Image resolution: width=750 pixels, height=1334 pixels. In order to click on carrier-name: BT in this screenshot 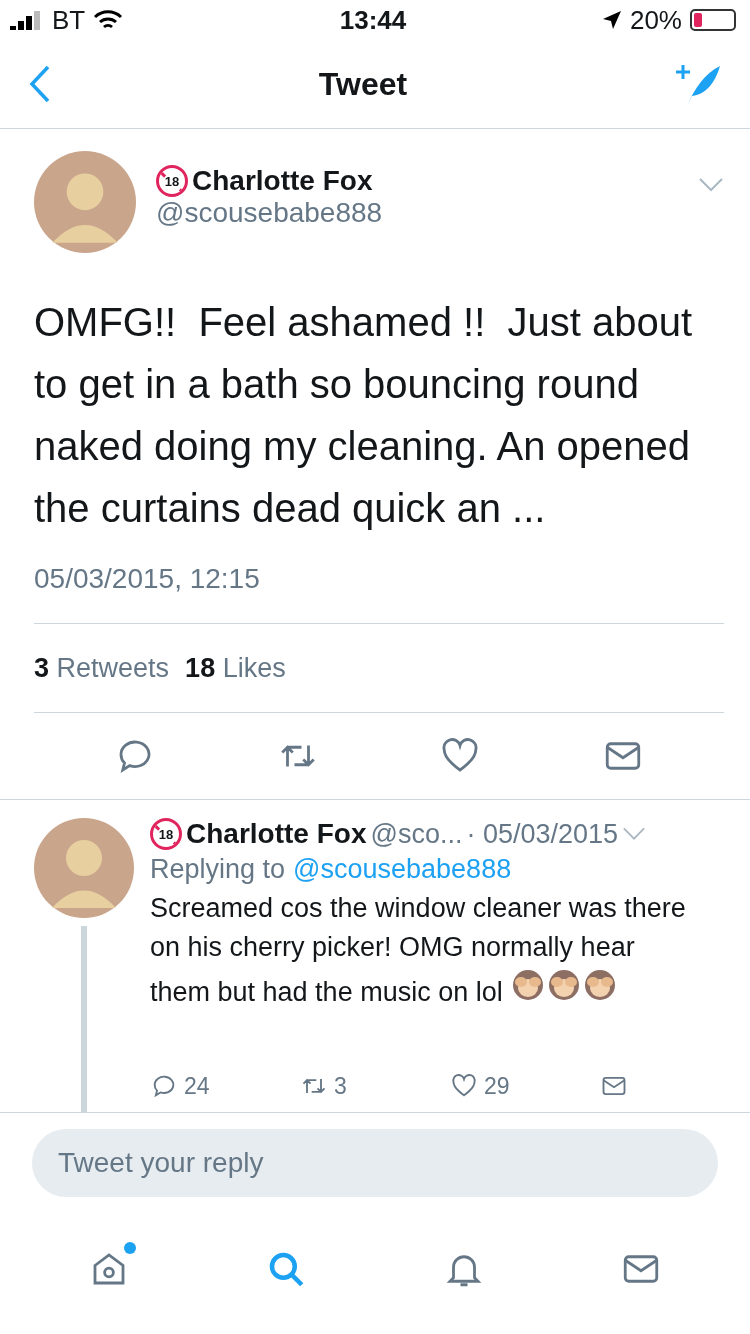, I will do `click(69, 20)`.